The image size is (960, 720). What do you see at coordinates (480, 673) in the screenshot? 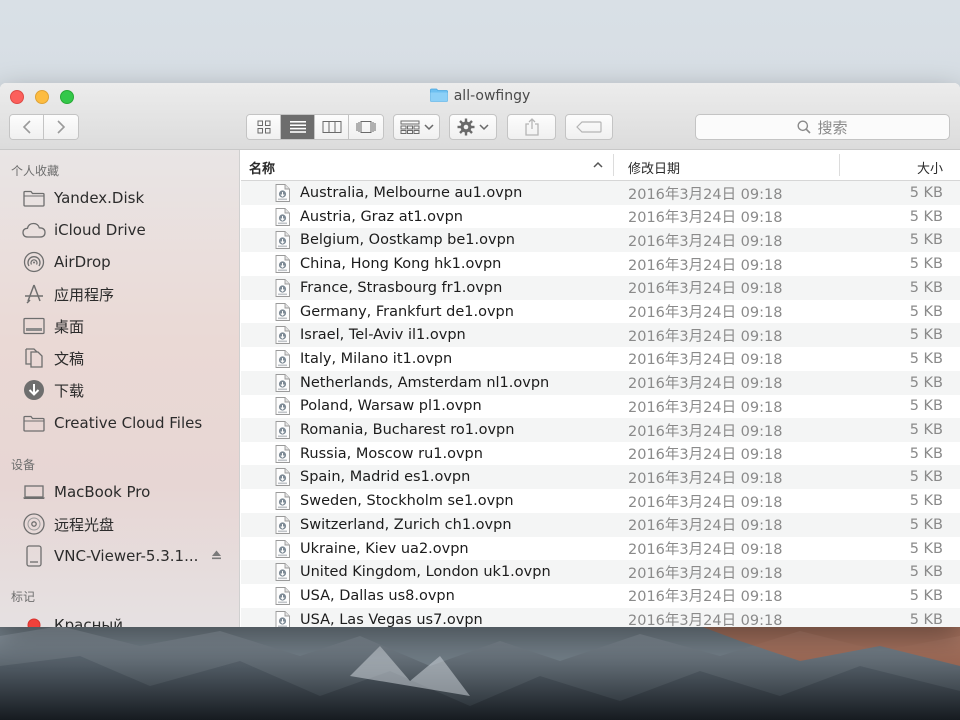
I see `wallpaper-mountains` at bounding box center [480, 673].